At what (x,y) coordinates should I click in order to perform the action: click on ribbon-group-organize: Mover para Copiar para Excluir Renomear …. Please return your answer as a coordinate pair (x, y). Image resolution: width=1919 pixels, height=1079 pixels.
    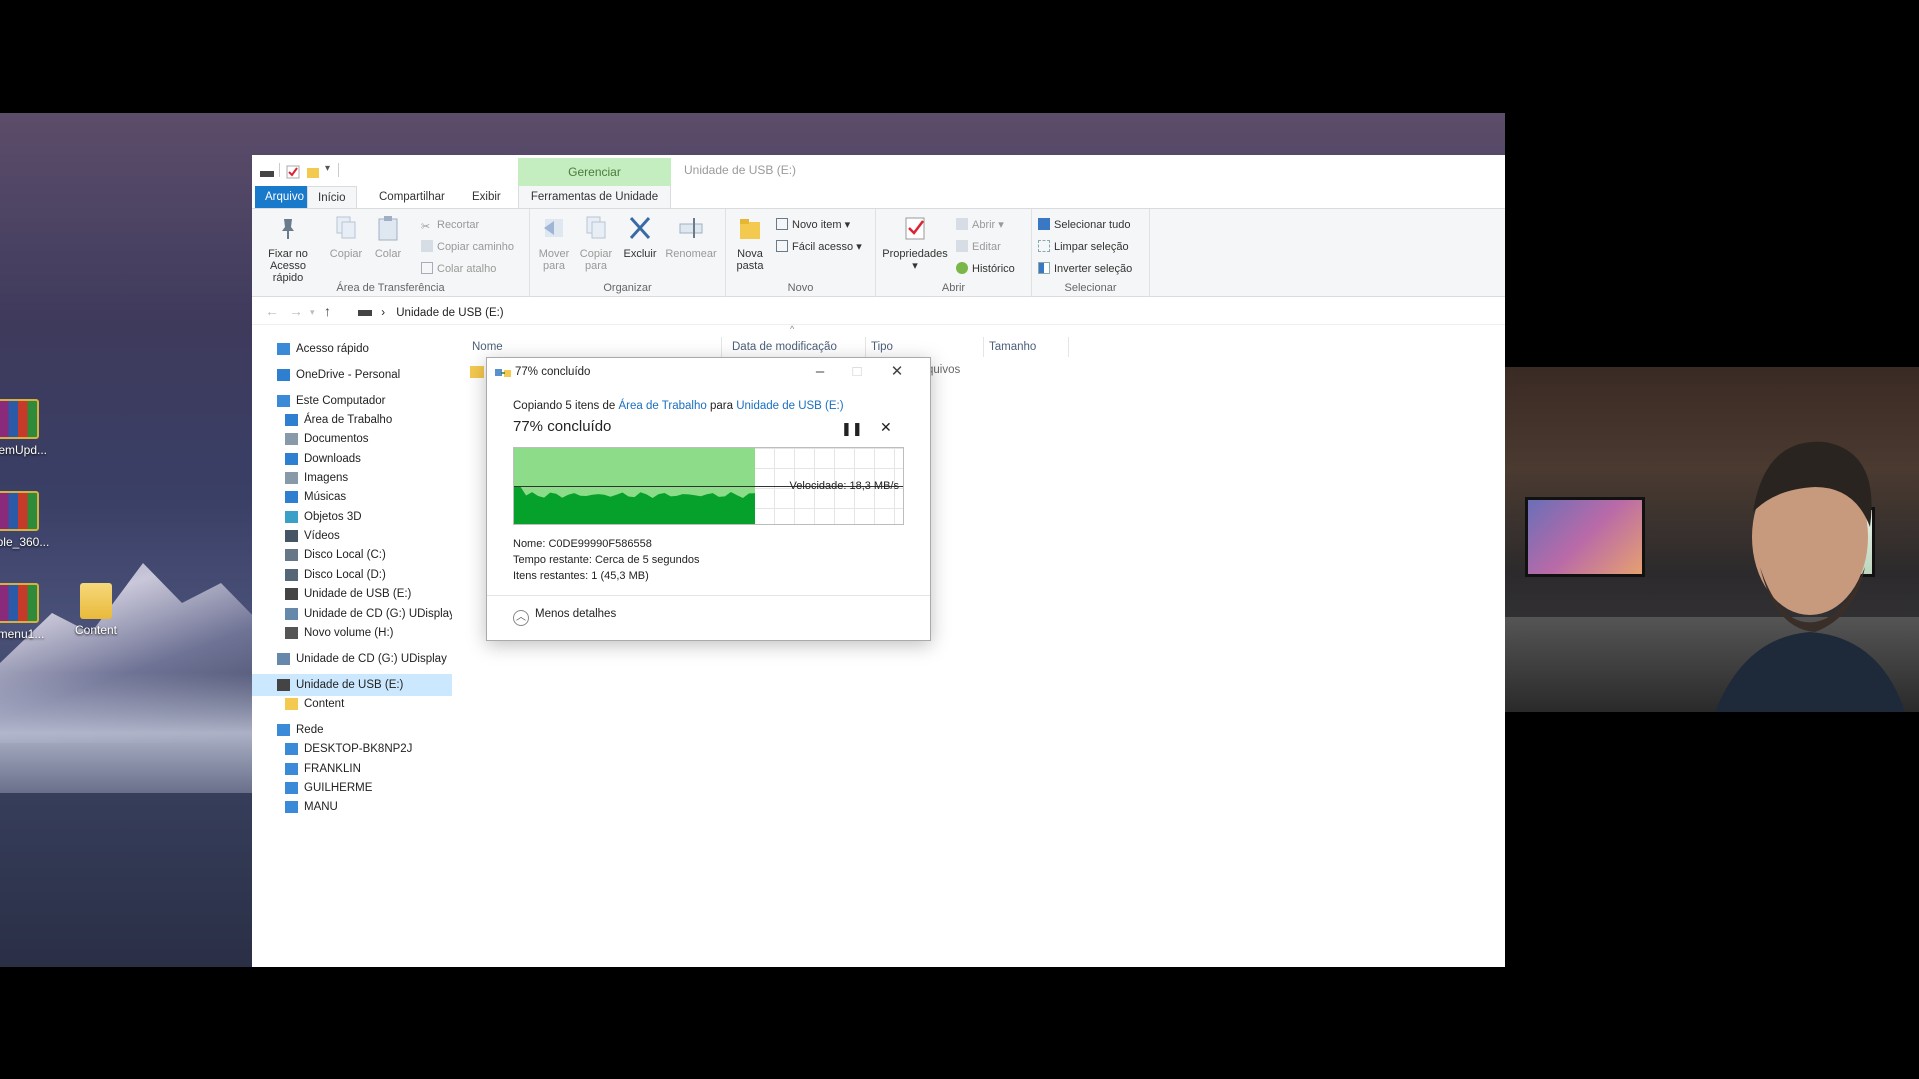
    Looking at the image, I should click on (628, 253).